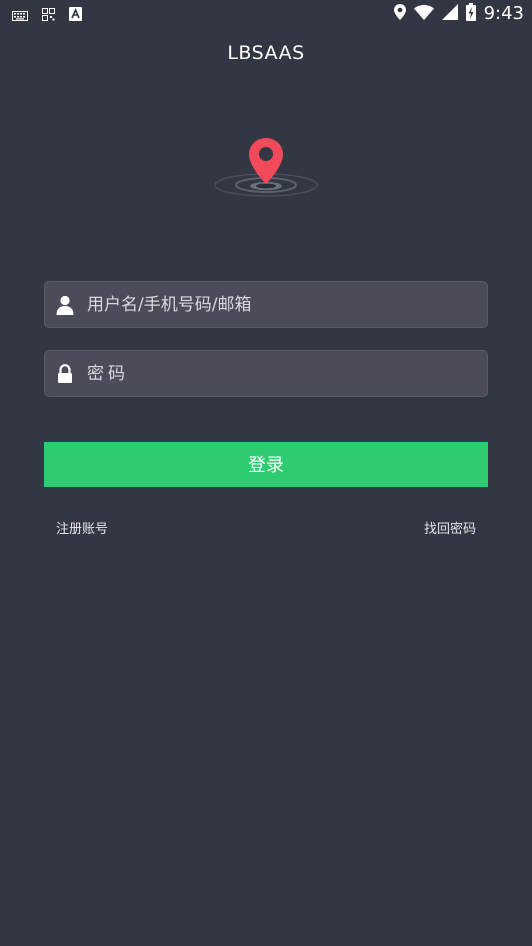 The height and width of the screenshot is (946, 532). What do you see at coordinates (82, 527) in the screenshot?
I see `register-link: 注册账号` at bounding box center [82, 527].